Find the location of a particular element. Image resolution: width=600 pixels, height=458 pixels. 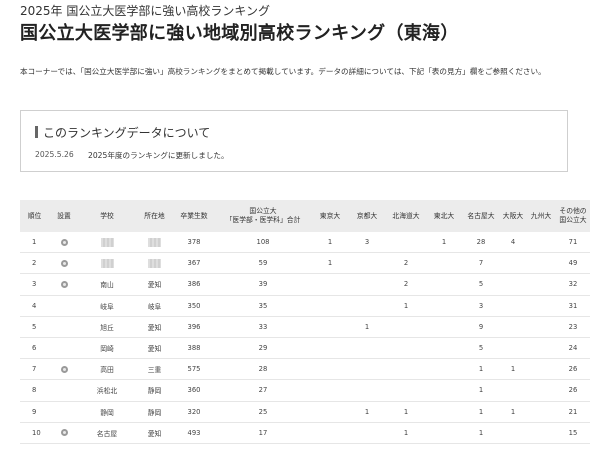

cell-total: 35 is located at coordinates (263, 306).